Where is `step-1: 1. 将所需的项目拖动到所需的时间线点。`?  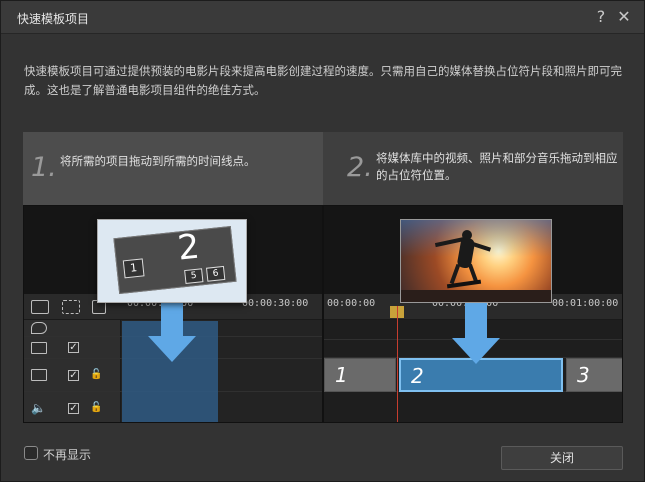 step-1: 1. 将所需的项目拖动到所需的时间线点。 is located at coordinates (173, 168).